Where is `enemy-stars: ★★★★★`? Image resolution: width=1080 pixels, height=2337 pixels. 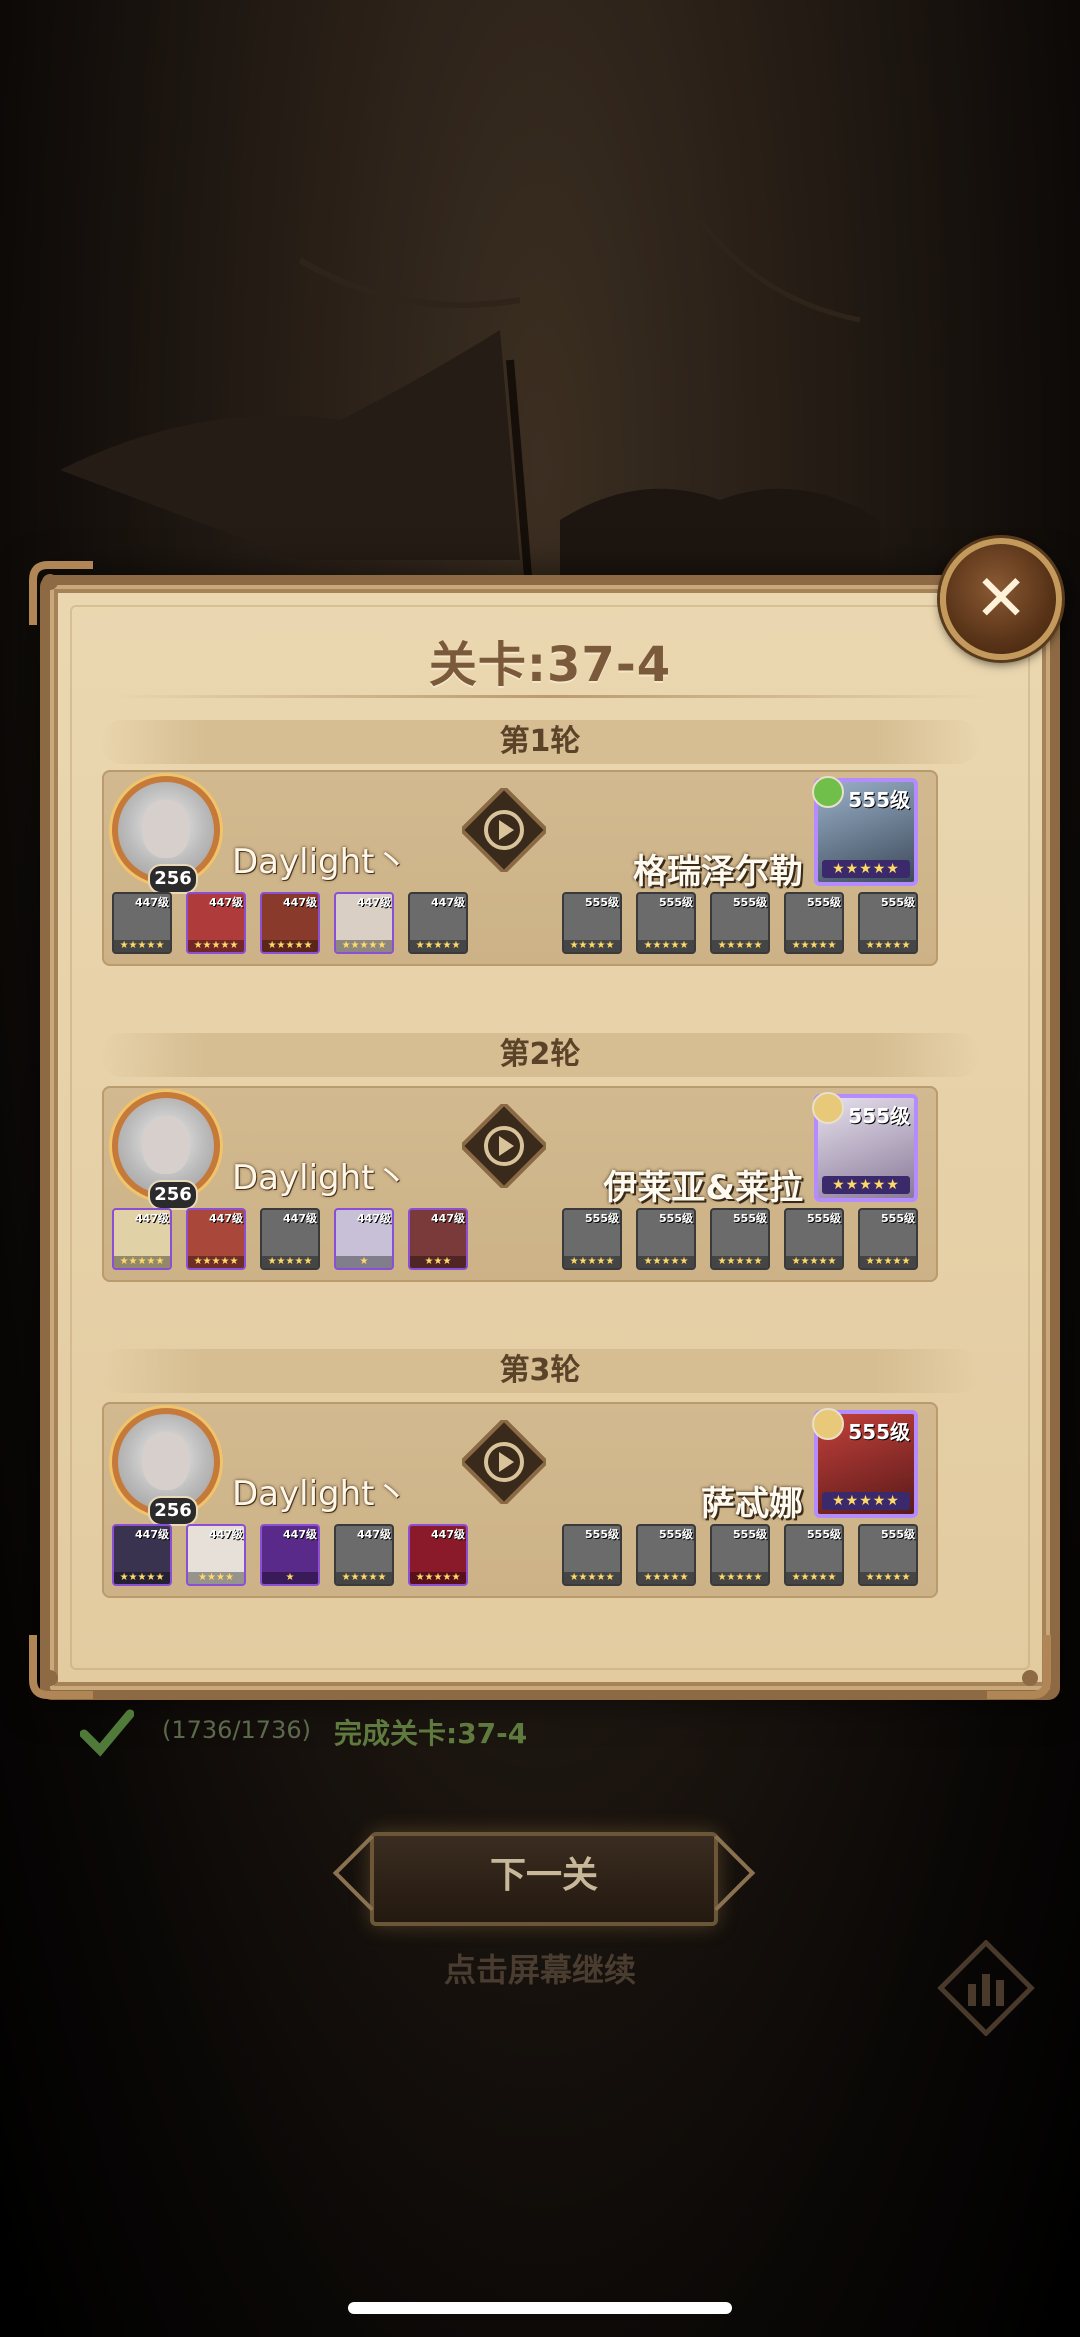 enemy-stars: ★★★★★ is located at coordinates (866, 869).